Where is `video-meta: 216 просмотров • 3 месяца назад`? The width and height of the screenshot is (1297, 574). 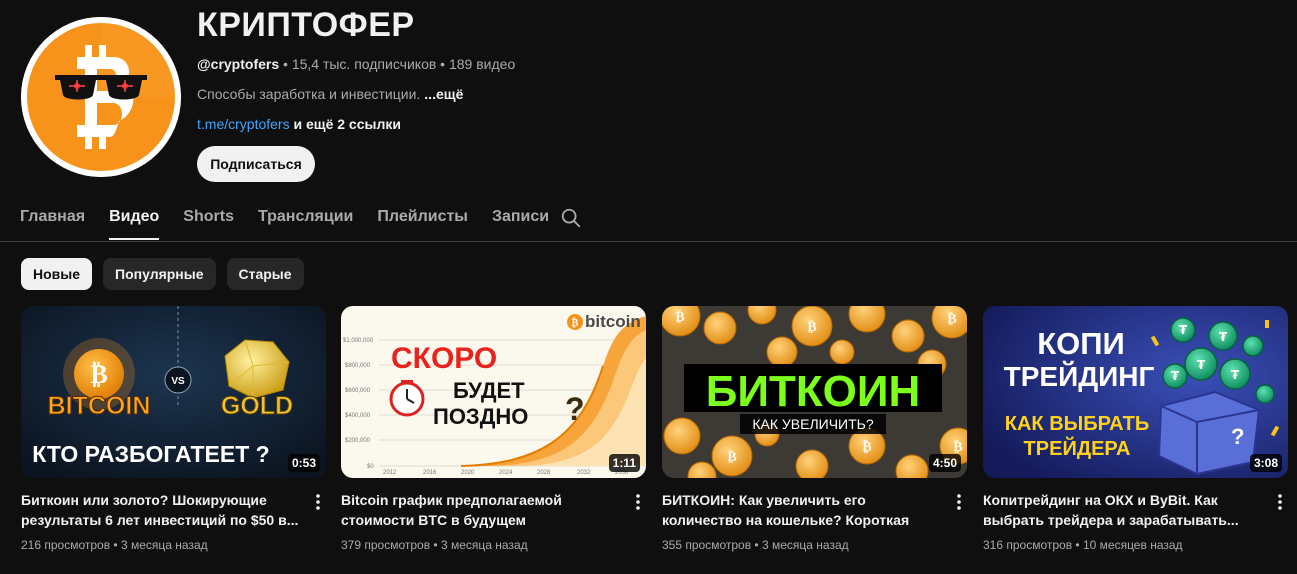
video-meta: 216 просмотров • 3 месяца назад is located at coordinates (114, 545).